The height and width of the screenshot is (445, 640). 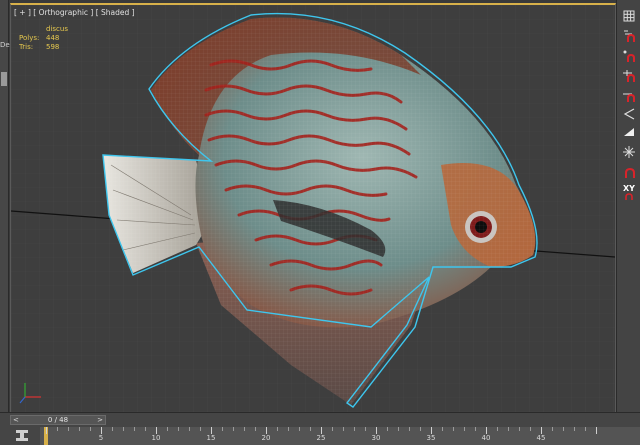 I want to click on xy-plane-icon: XY, so click(x=629, y=192).